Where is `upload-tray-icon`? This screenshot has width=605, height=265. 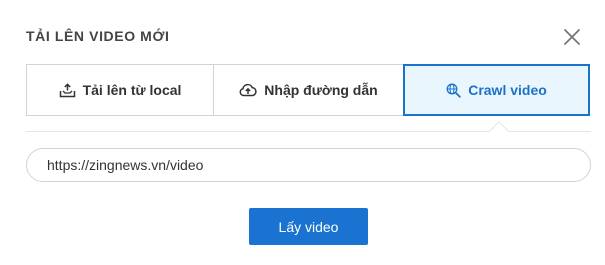 upload-tray-icon is located at coordinates (67, 90).